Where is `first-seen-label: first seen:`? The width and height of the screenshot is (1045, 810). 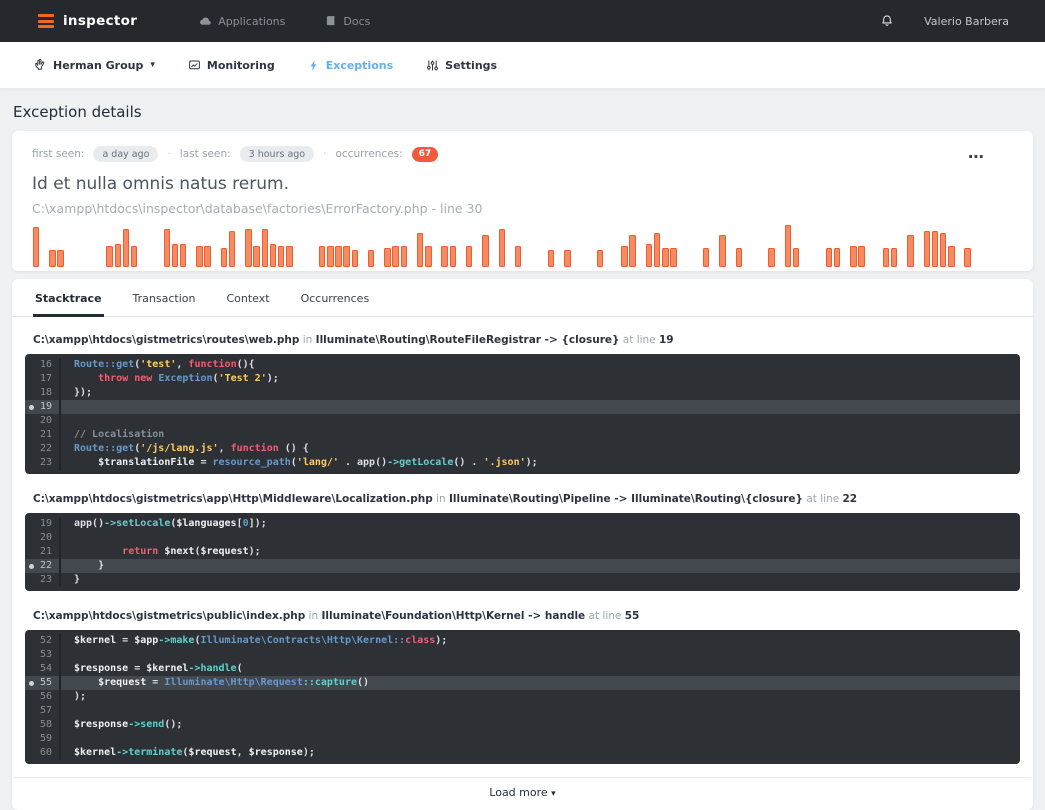 first-seen-label: first seen: is located at coordinates (58, 154).